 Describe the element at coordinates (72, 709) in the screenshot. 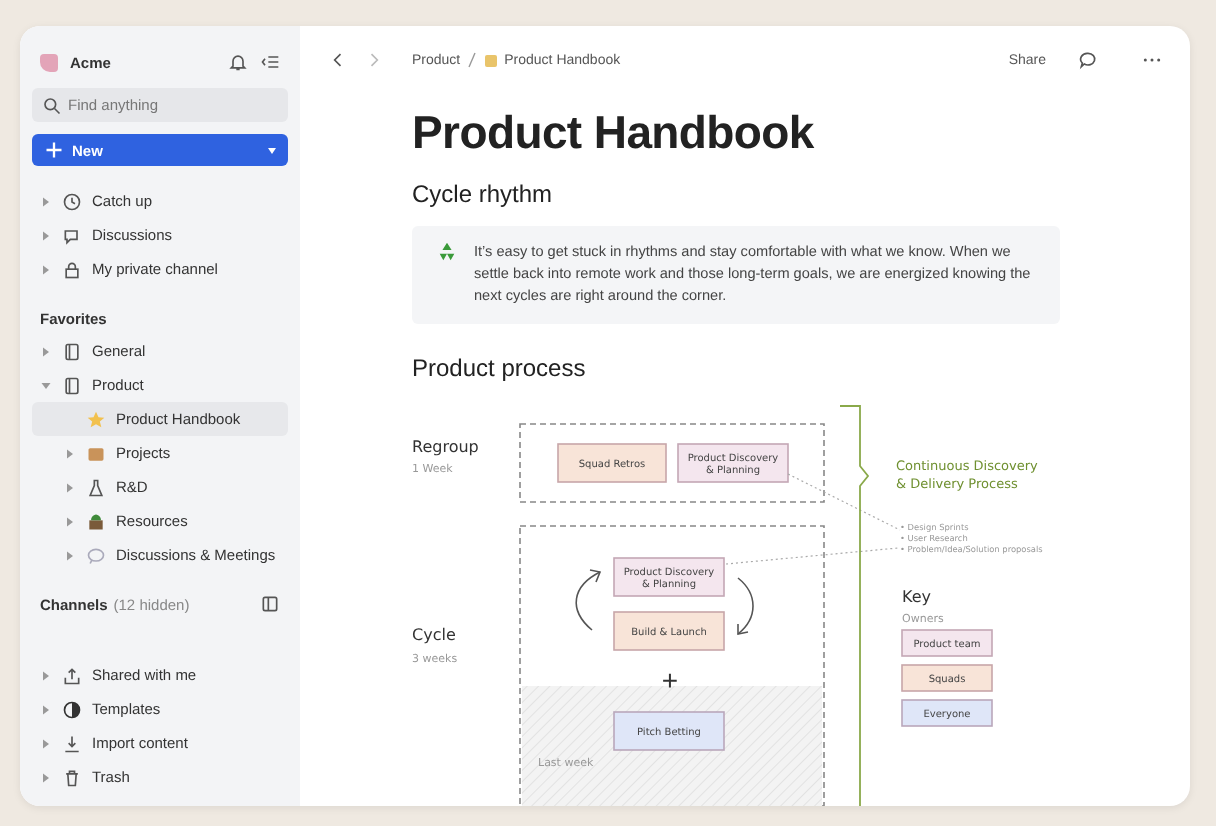

I see `half-circle-icon` at that location.